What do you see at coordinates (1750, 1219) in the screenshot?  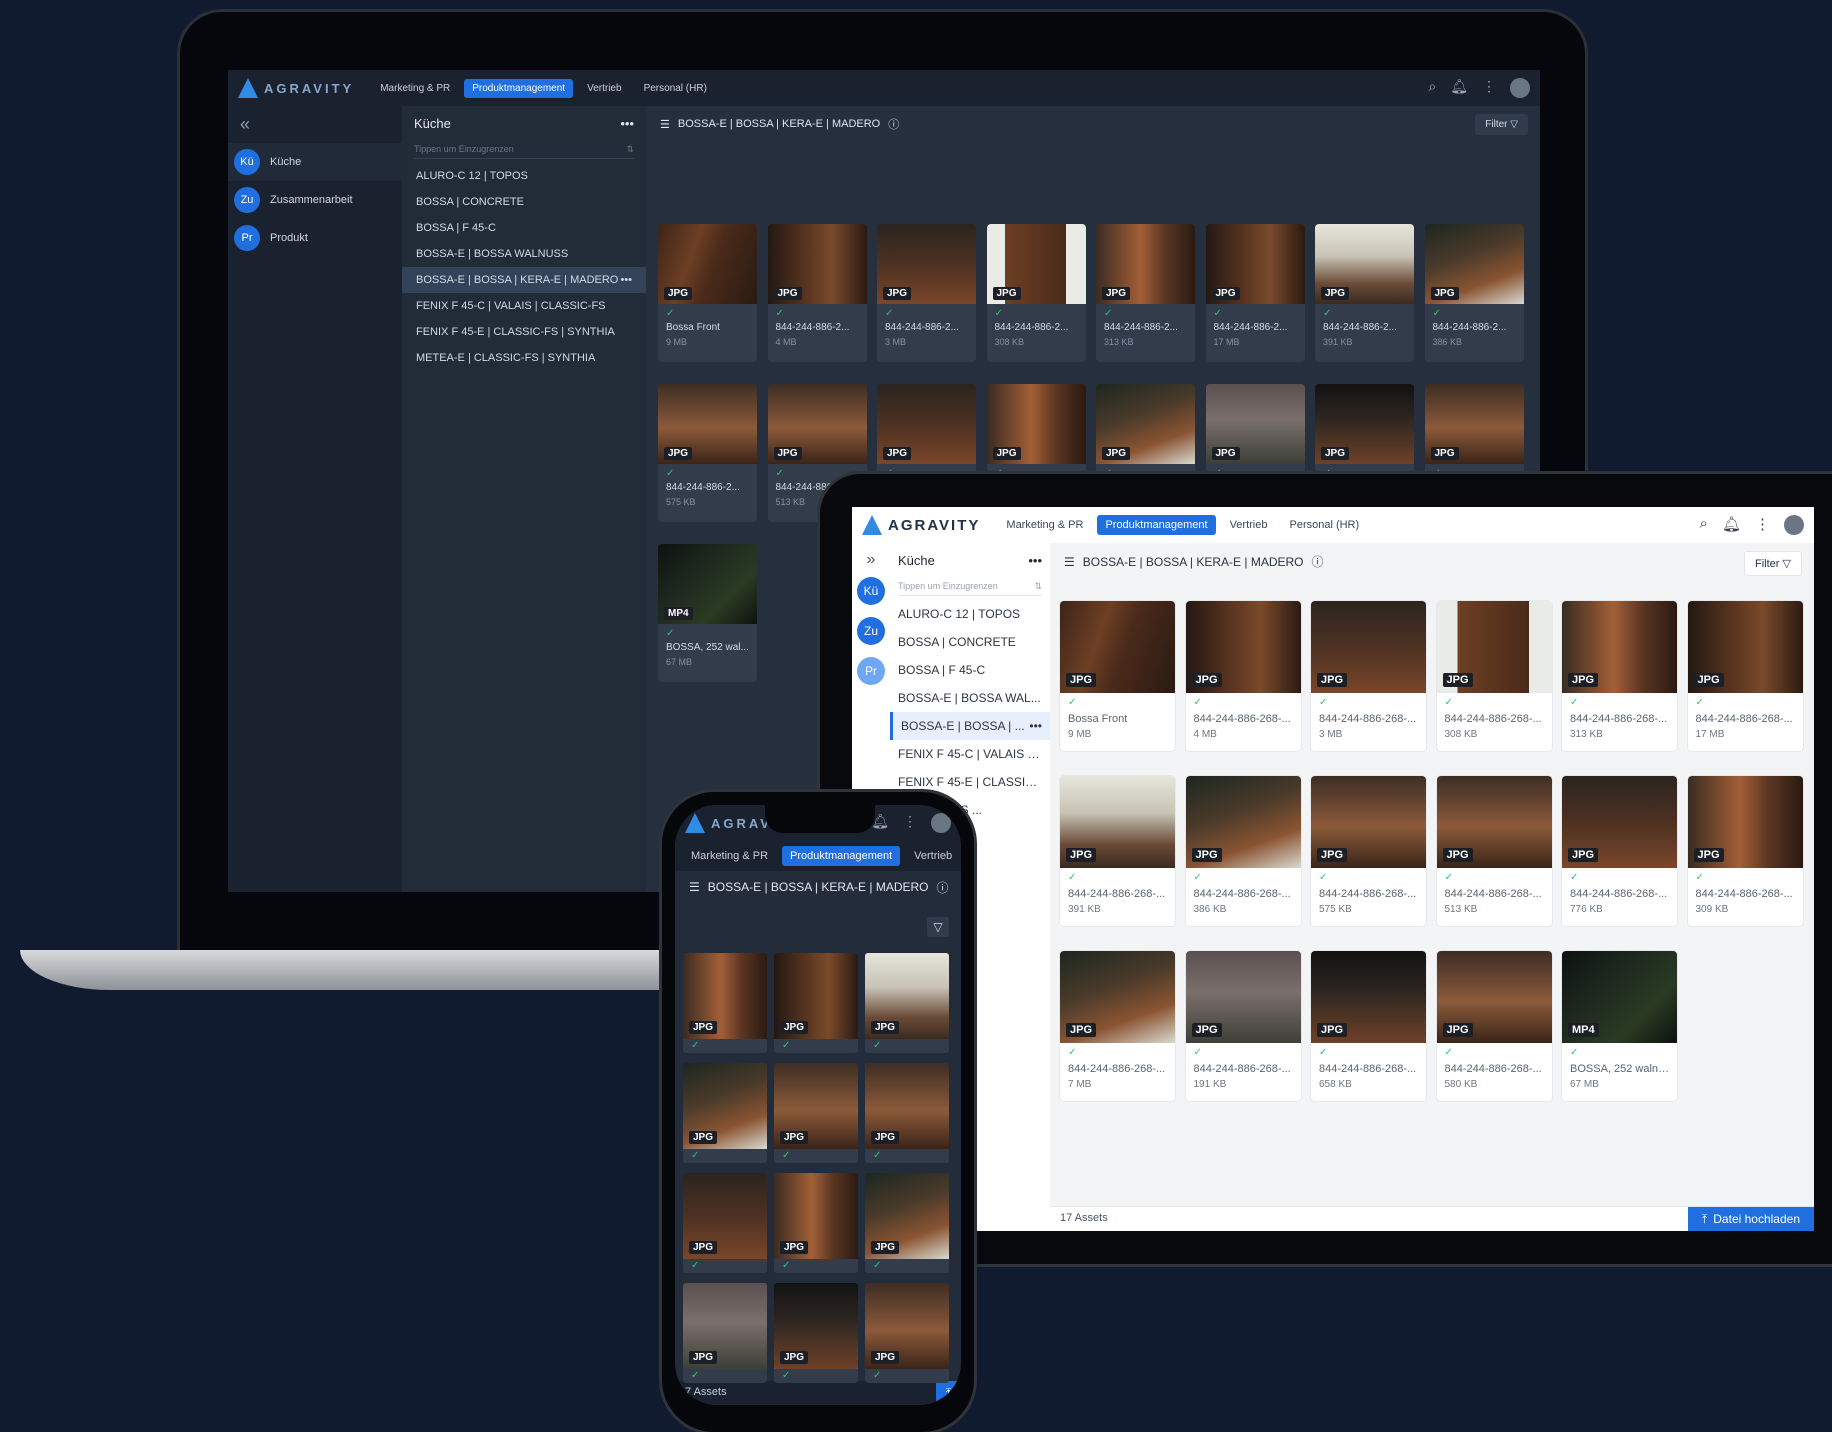 I see `upload-button: ⤒ Datei hochladen` at bounding box center [1750, 1219].